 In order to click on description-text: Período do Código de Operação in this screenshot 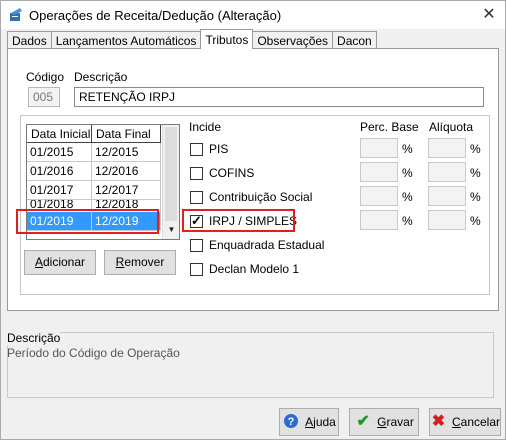, I will do `click(93, 353)`.